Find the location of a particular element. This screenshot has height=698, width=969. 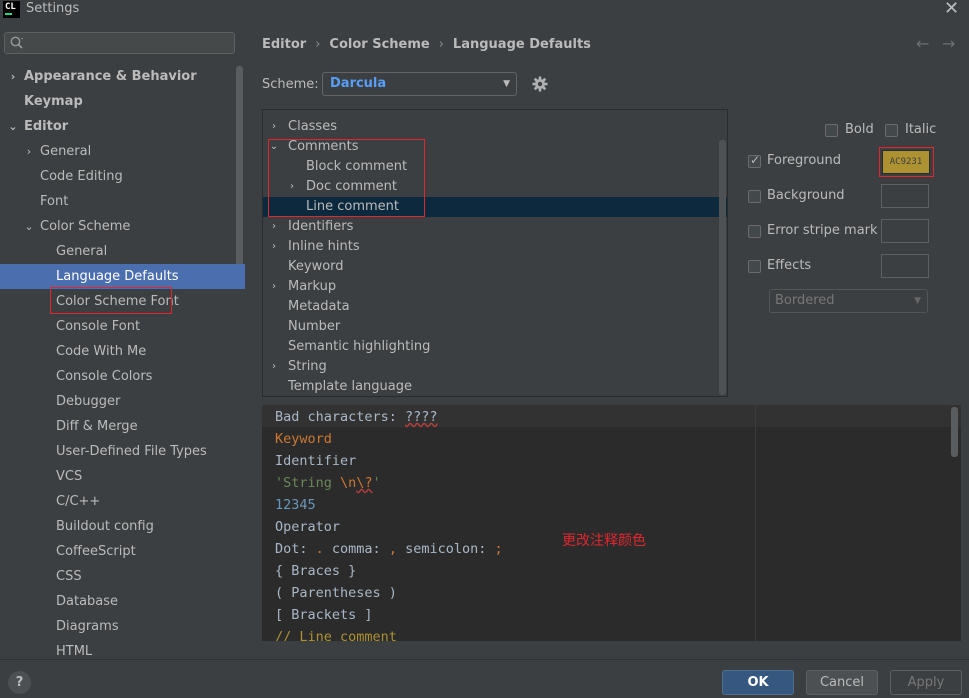

background-label: Background is located at coordinates (806, 195).